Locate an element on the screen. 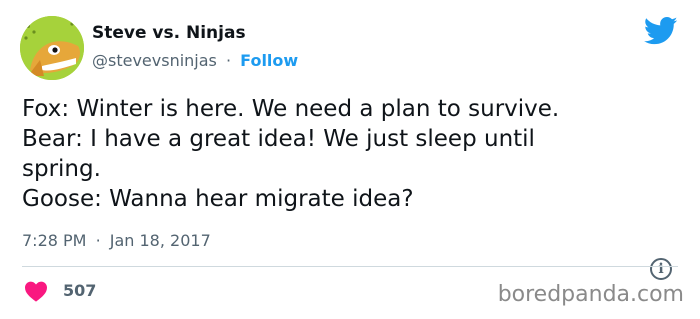 The width and height of the screenshot is (700, 319). avatar is located at coordinates (52, 48).